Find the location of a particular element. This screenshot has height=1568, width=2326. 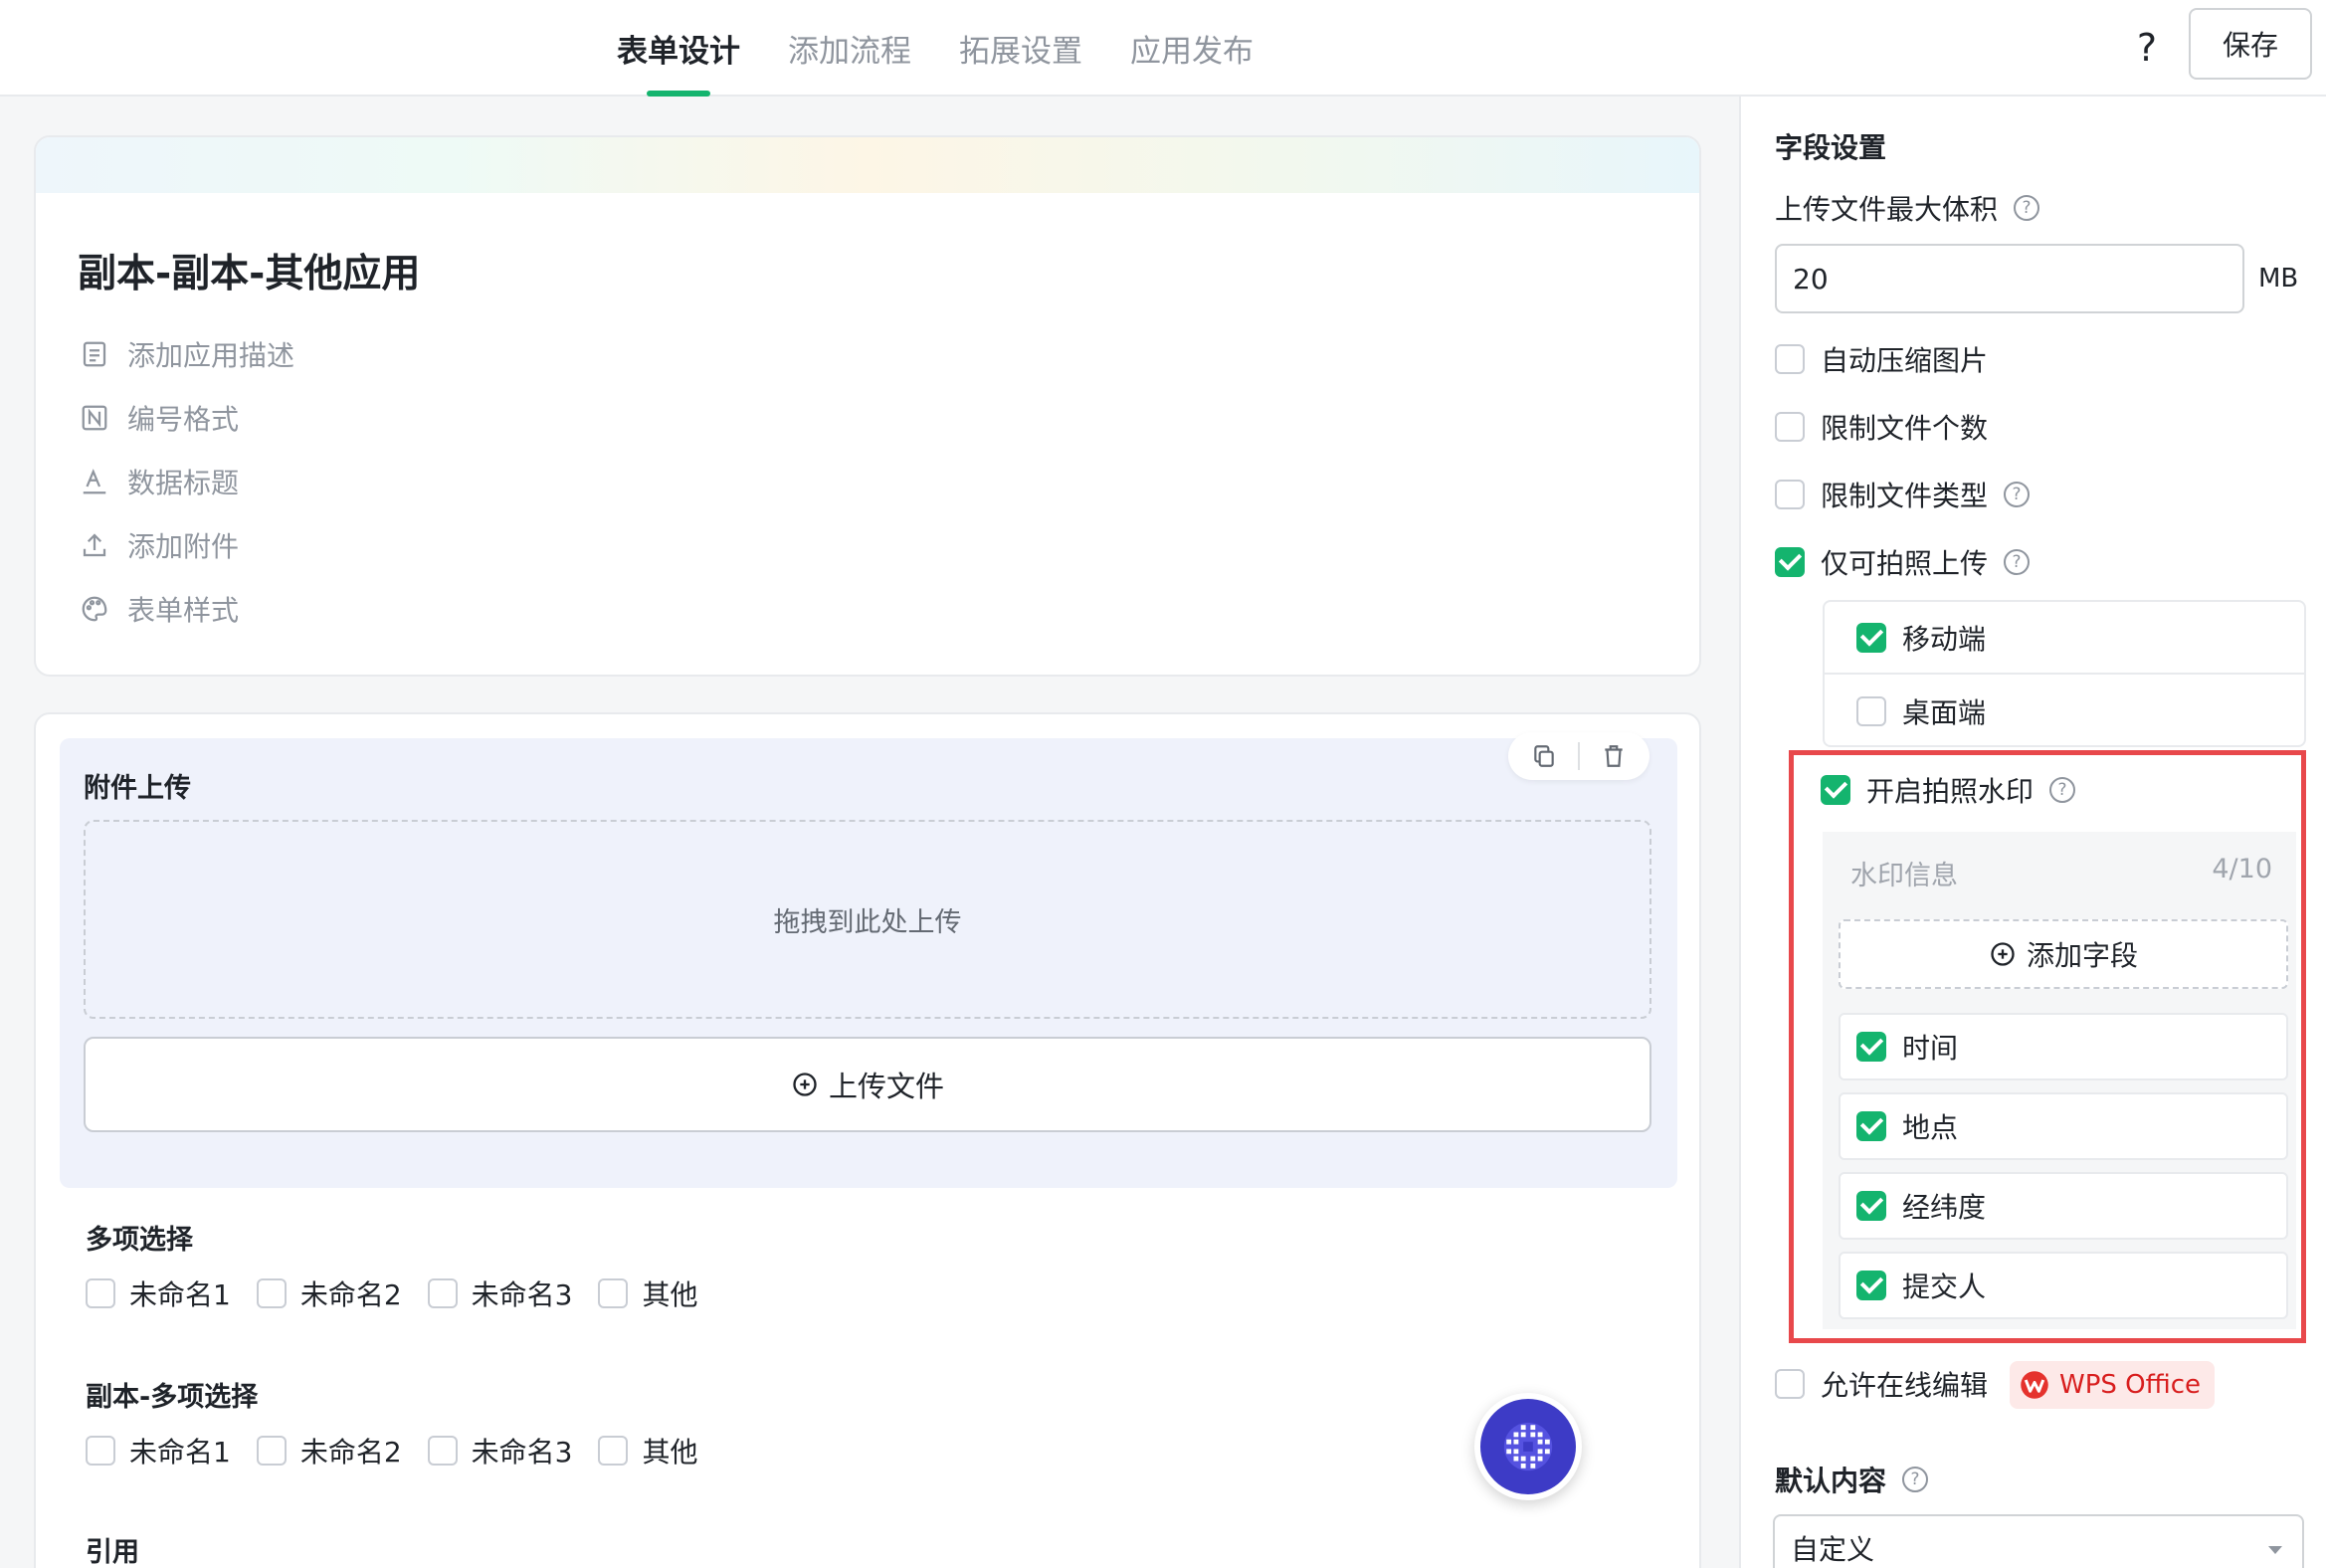

platform-mobile: 移动端 is located at coordinates (2064, 638).